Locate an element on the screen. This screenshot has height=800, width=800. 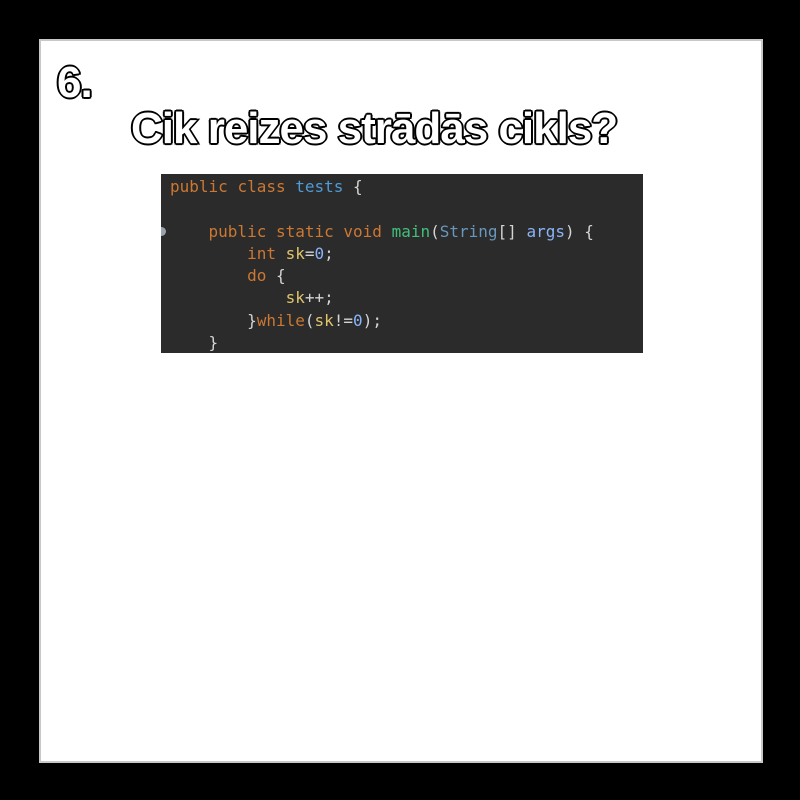
code-token: != is located at coordinates (343, 320).